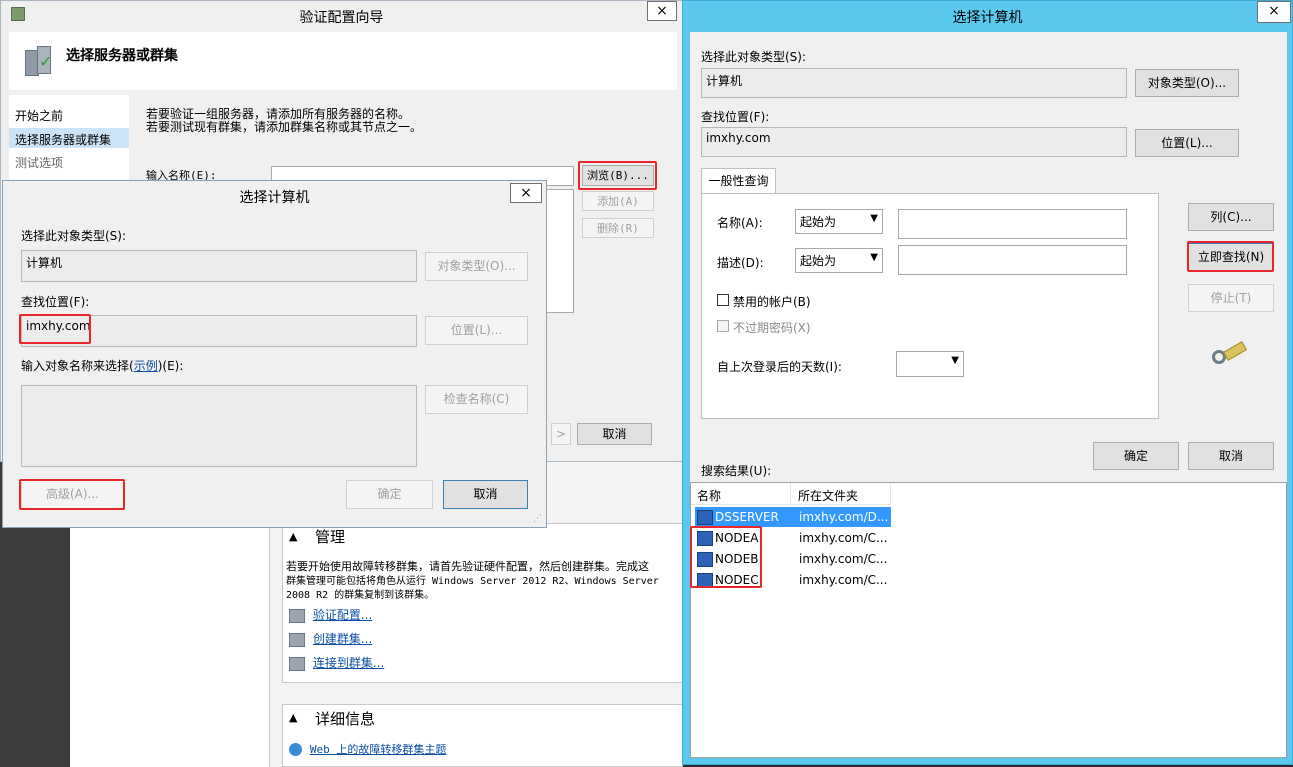  What do you see at coordinates (146, 366) in the screenshot?
I see `examples-link: 示例` at bounding box center [146, 366].